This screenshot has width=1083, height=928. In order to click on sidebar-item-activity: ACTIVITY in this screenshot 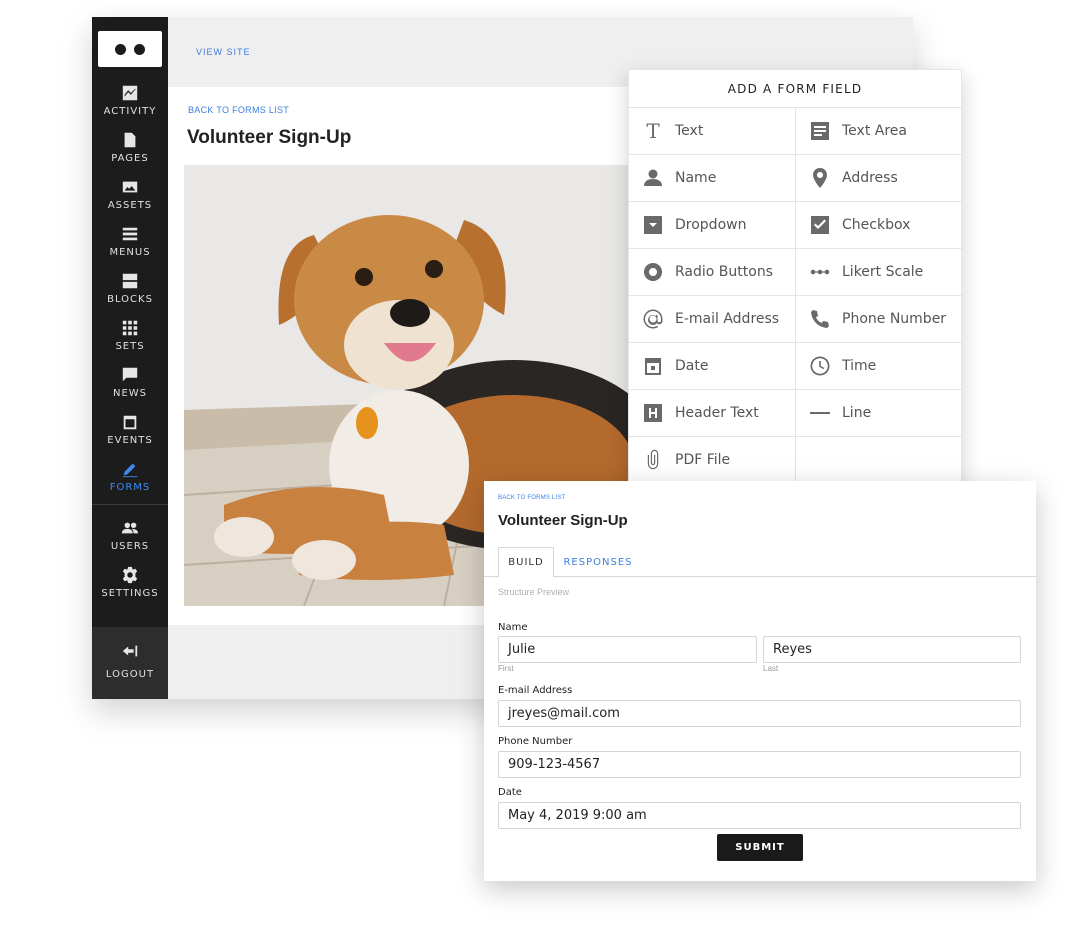, I will do `click(130, 105)`.